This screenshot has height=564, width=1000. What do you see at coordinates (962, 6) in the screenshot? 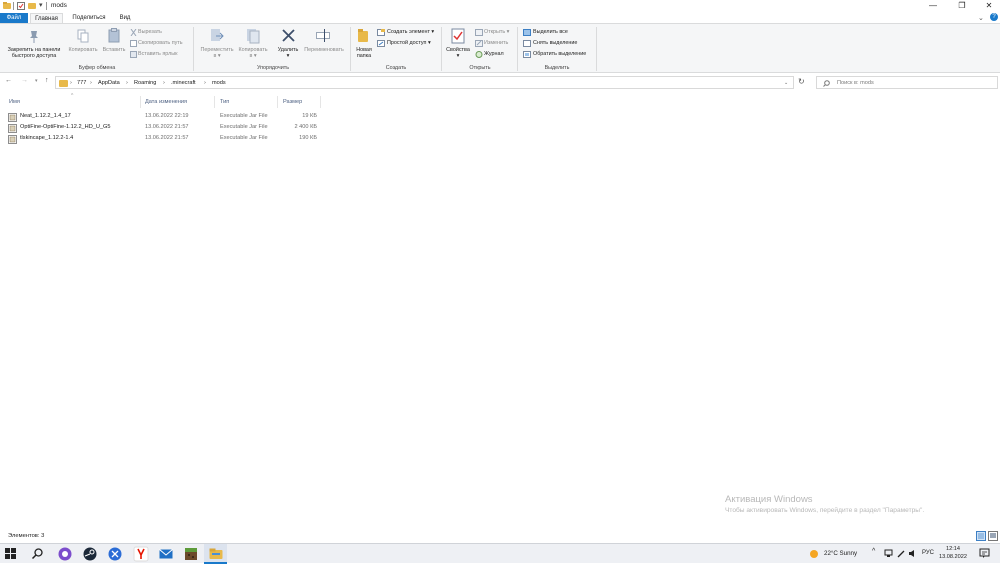
I see `maximize-button: ❐` at bounding box center [962, 6].